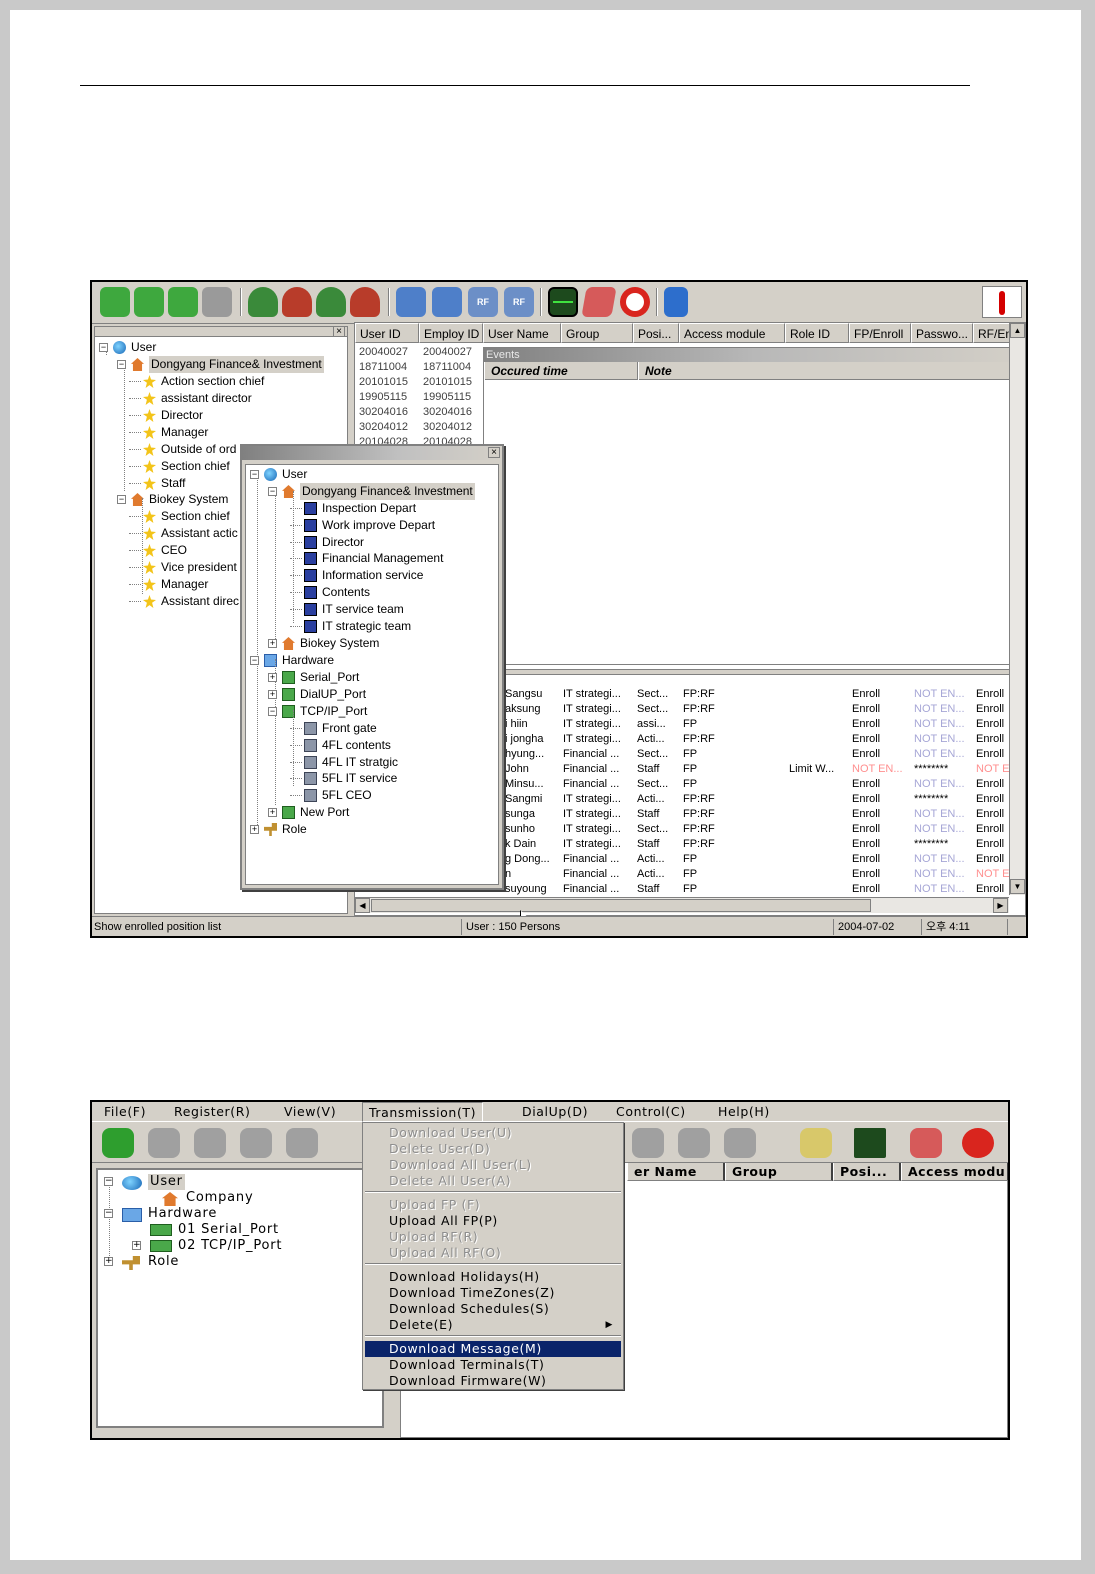 This screenshot has width=1095, height=1574. I want to click on delete-user-icon, so click(297, 302).